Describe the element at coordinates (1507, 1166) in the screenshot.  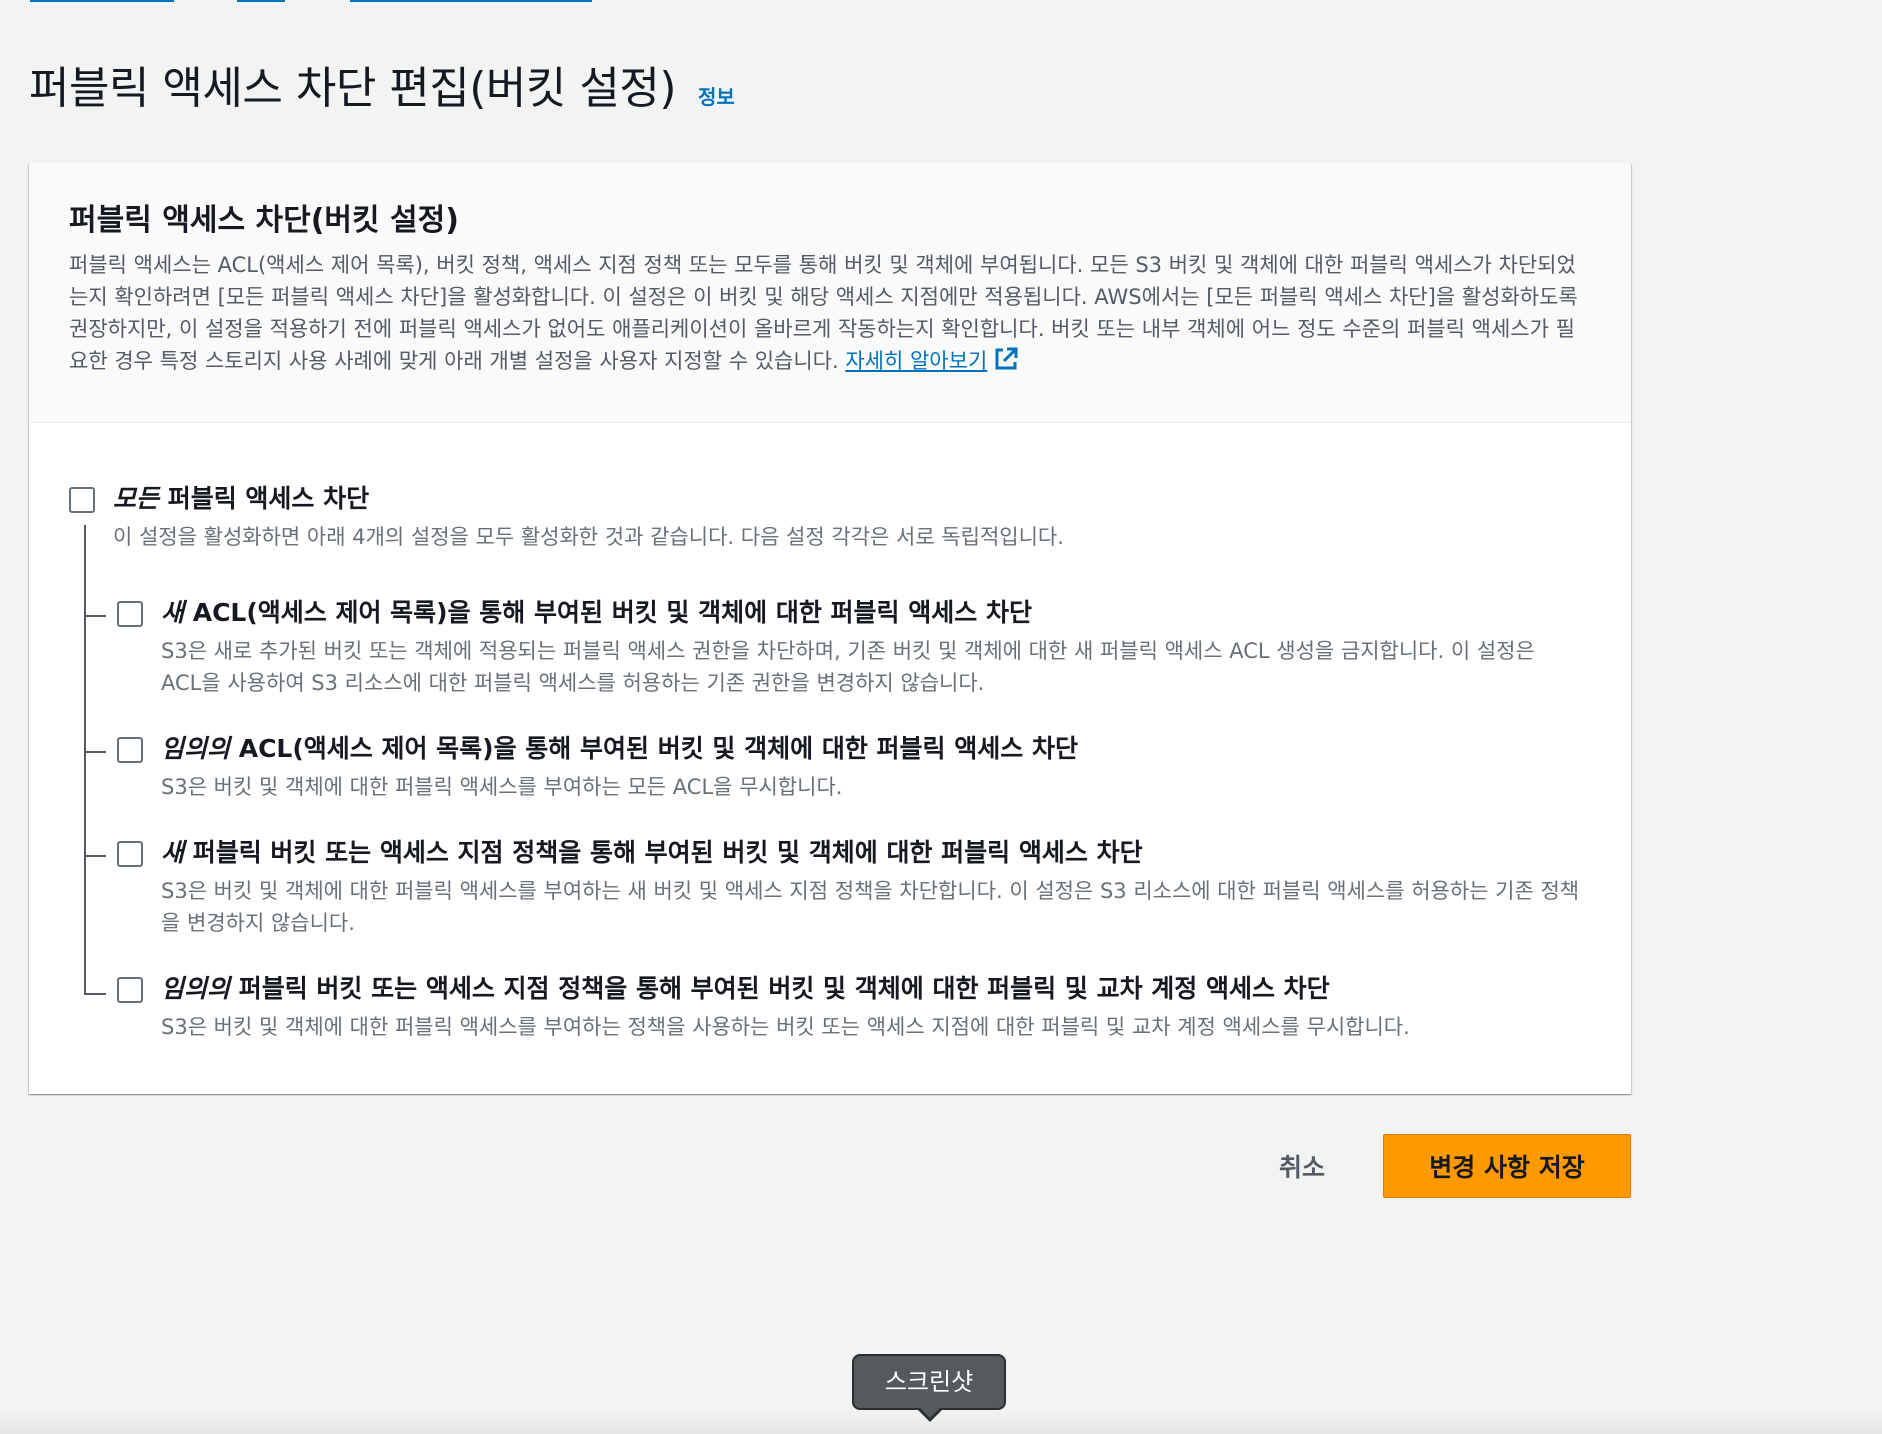
I see `save-changes-button: 변경 사항 저장` at that location.